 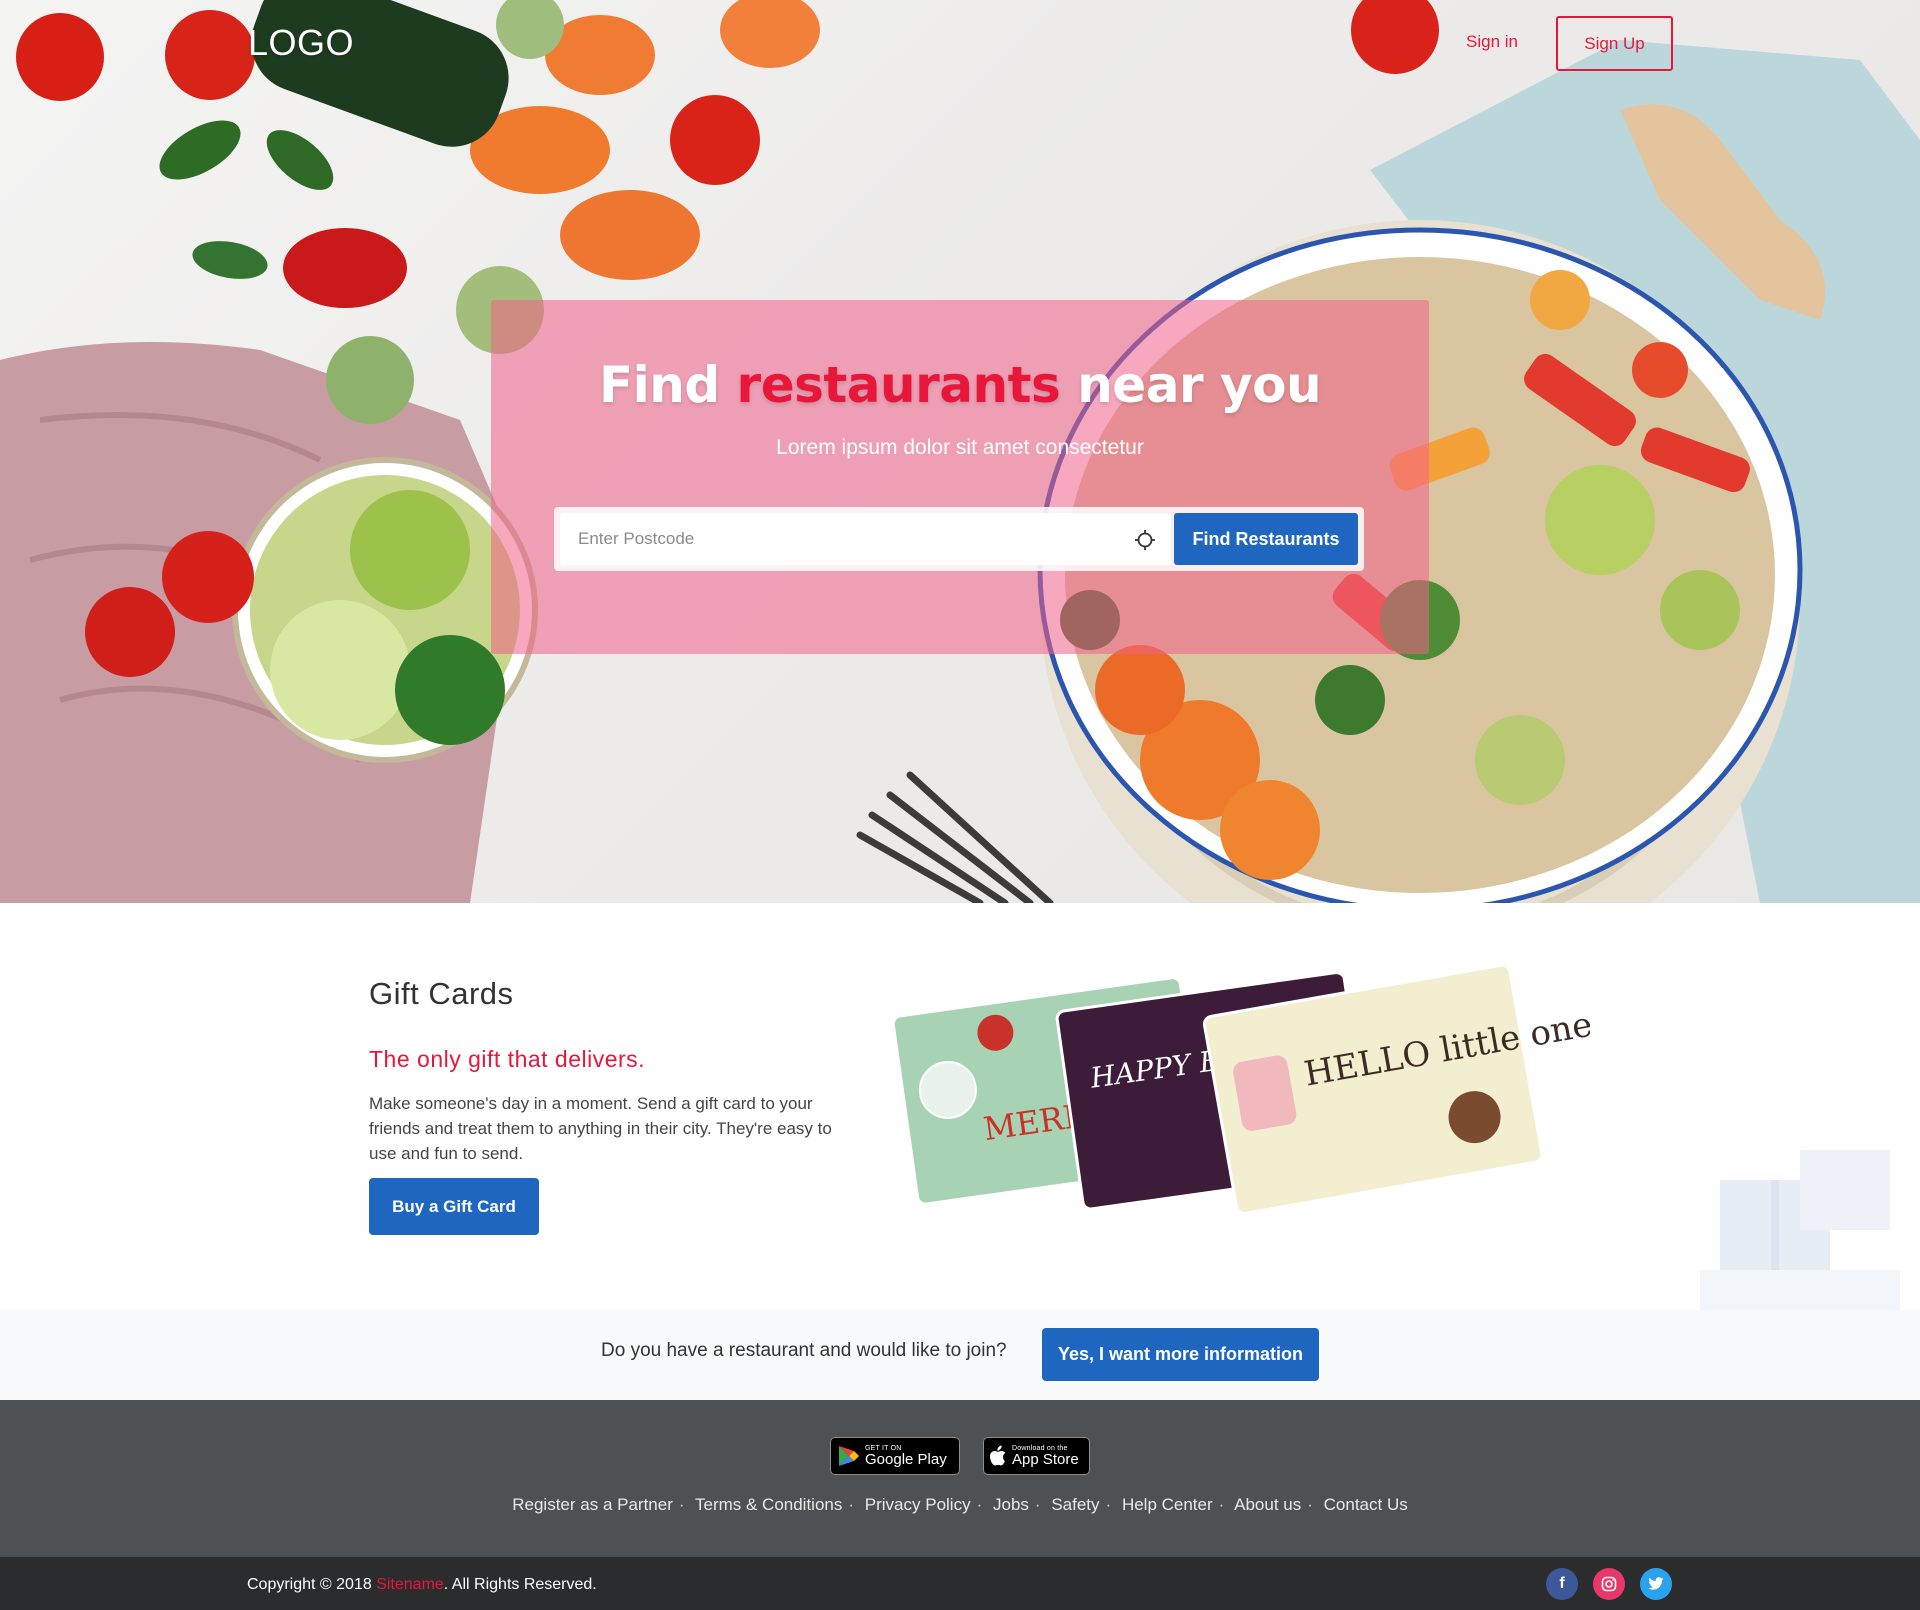 What do you see at coordinates (1075, 1504) in the screenshot?
I see `footer-link-safety: Safety` at bounding box center [1075, 1504].